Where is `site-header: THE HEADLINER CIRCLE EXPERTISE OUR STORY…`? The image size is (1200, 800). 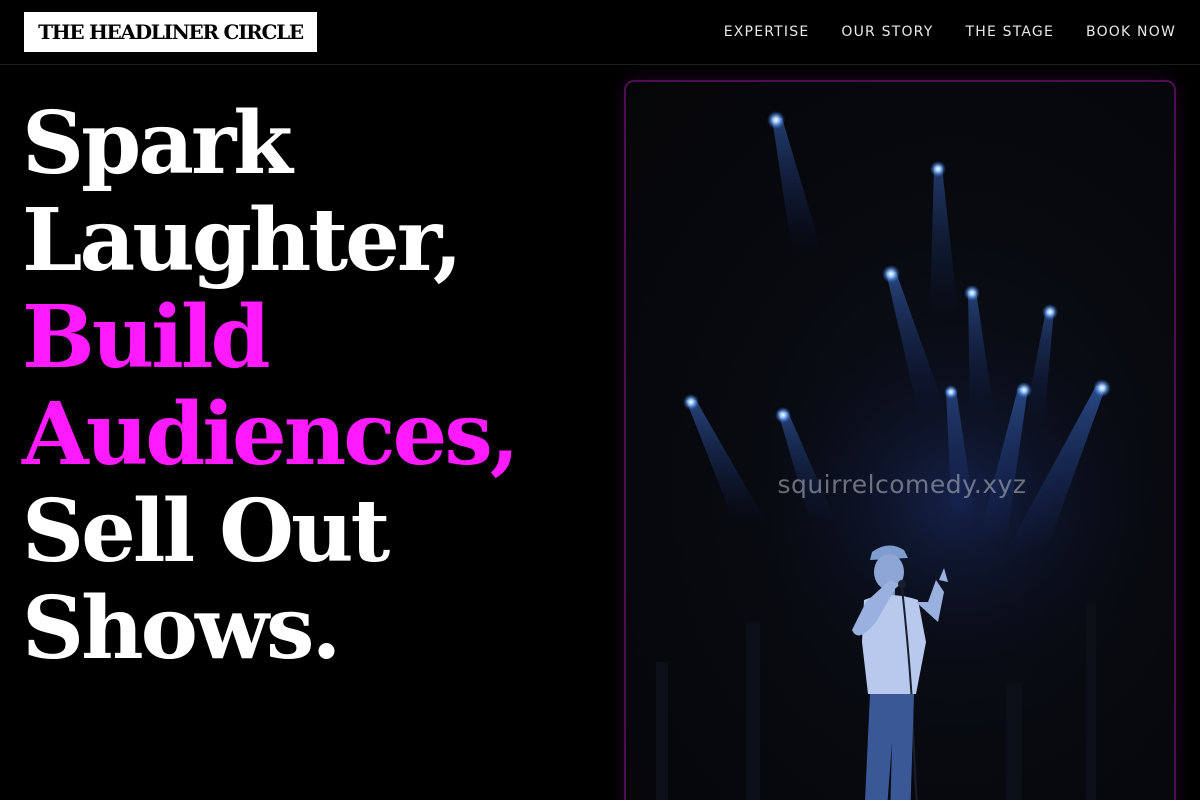
site-header: THE HEADLINER CIRCLE EXPERTISE OUR STORY… is located at coordinates (600, 32).